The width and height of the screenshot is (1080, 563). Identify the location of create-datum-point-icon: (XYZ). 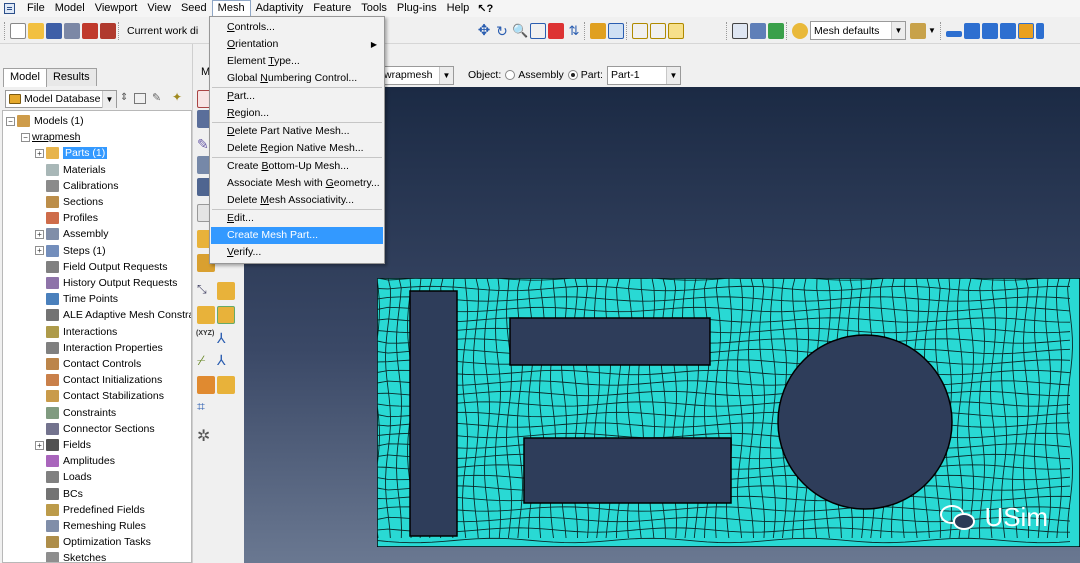
(205, 339).